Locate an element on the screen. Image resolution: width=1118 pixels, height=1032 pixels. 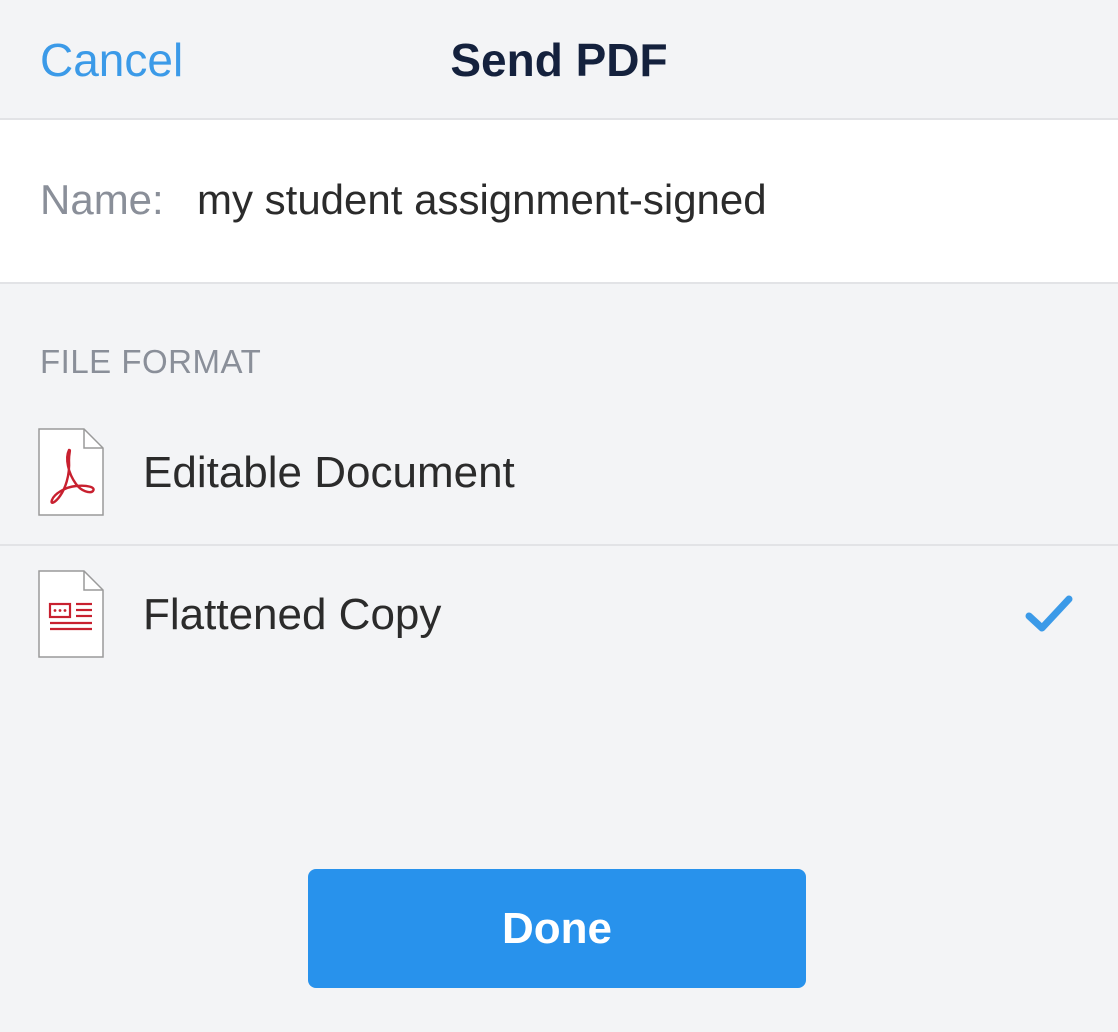
option-editable-document: Editable Document is located at coordinates (559, 475).